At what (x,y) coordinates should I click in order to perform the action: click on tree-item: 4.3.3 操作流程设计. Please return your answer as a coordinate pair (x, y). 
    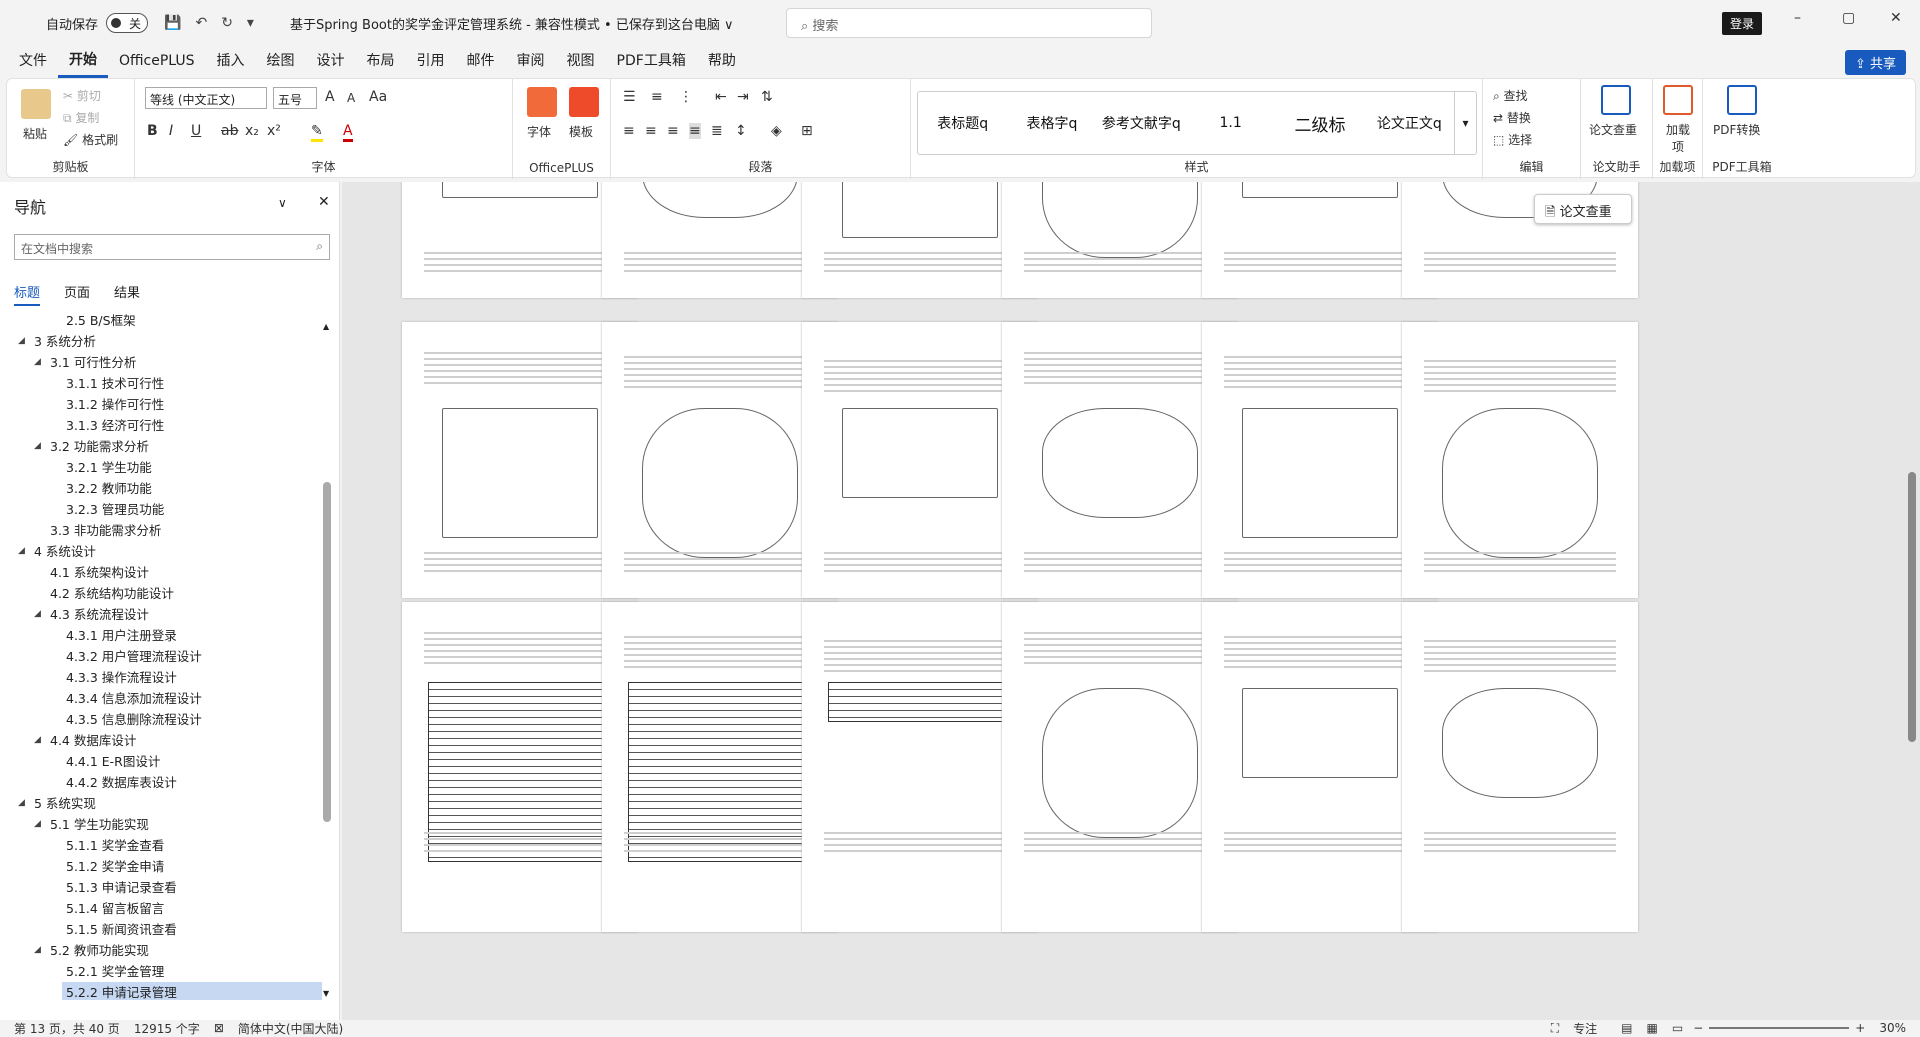
    Looking at the image, I should click on (161, 677).